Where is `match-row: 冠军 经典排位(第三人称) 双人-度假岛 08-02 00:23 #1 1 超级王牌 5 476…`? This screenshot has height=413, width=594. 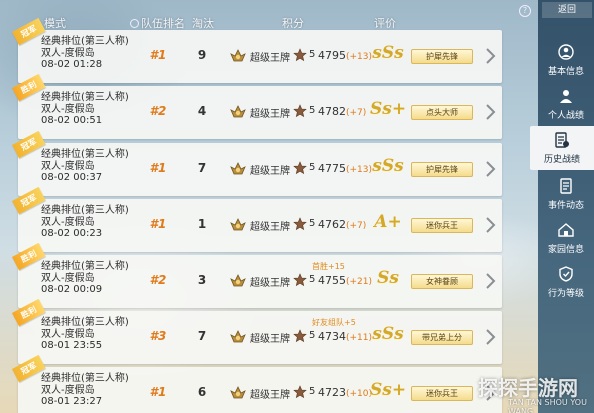 match-row: 冠军 经典排位(第三人称) 双人-度假岛 08-02 00:23 #1 1 超级王牌 5 476… is located at coordinates (257, 219).